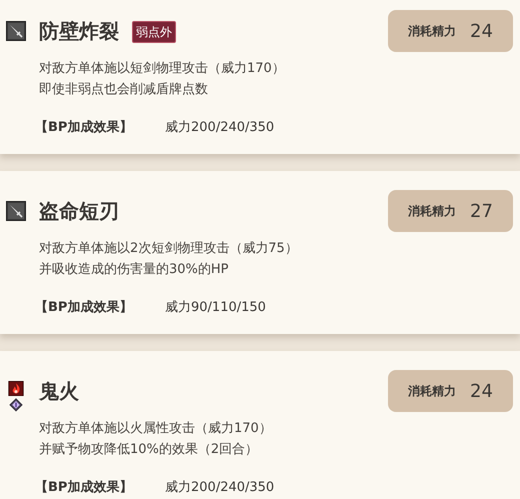 Image resolution: width=520 pixels, height=499 pixels. Describe the element at coordinates (149, 450) in the screenshot. I see `description-line: 并赋予物攻降低10%的效果（2回合）` at that location.